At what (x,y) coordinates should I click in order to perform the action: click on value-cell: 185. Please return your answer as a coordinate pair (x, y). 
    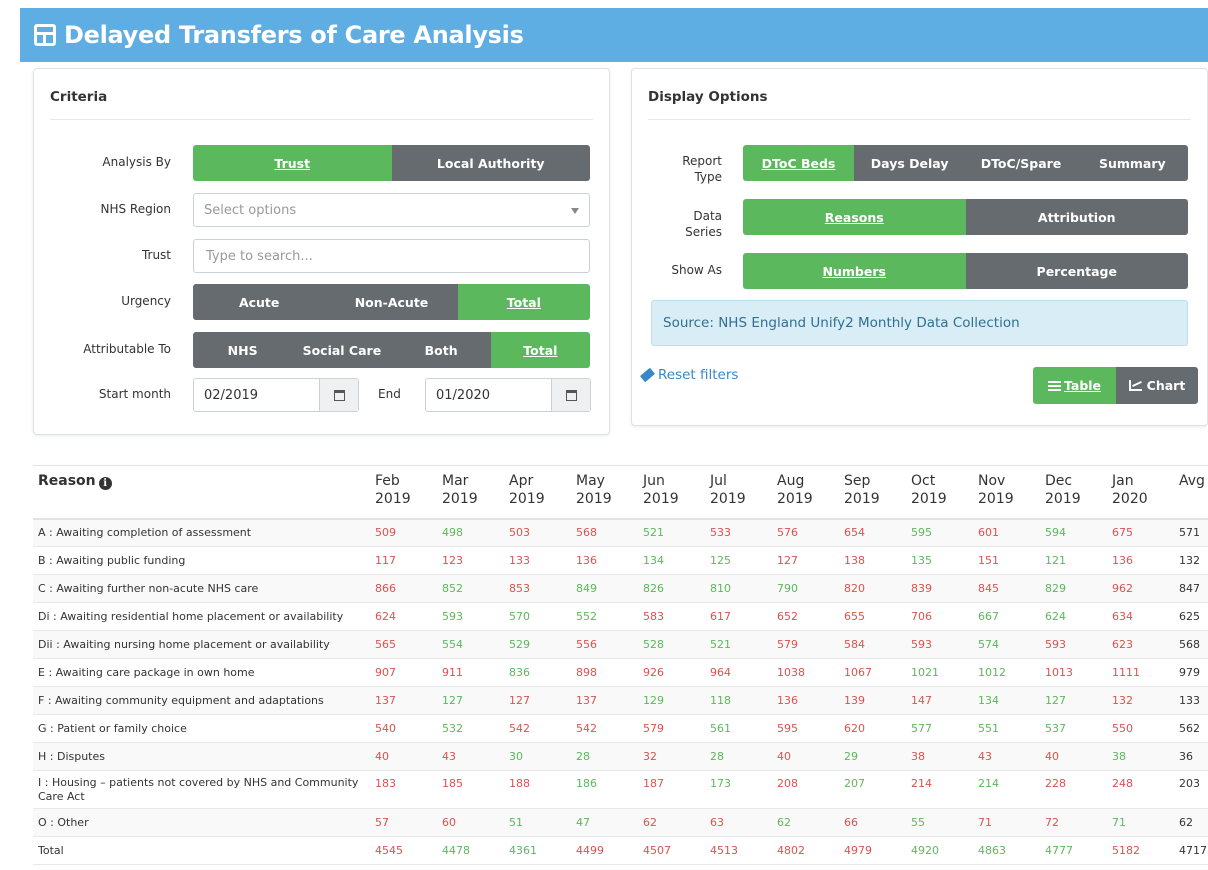
    Looking at the image, I should click on (475, 789).